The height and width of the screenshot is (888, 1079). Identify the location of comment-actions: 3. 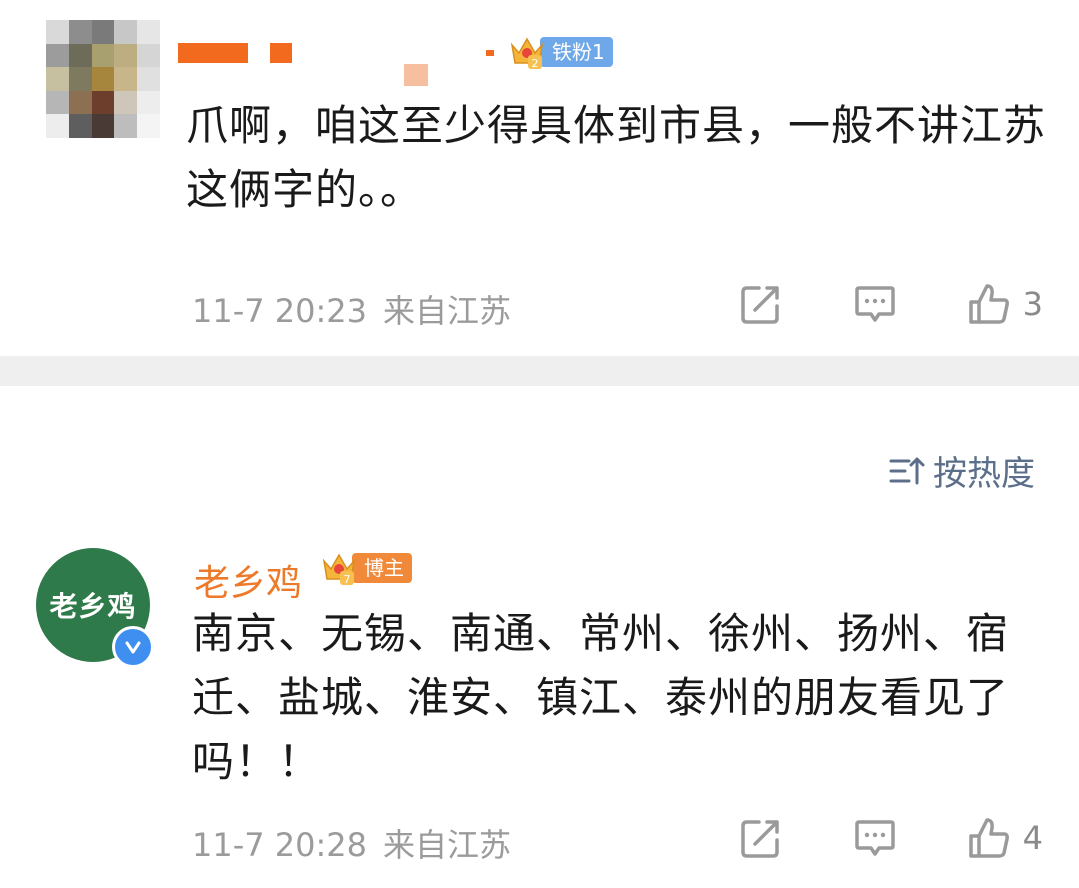
(891, 304).